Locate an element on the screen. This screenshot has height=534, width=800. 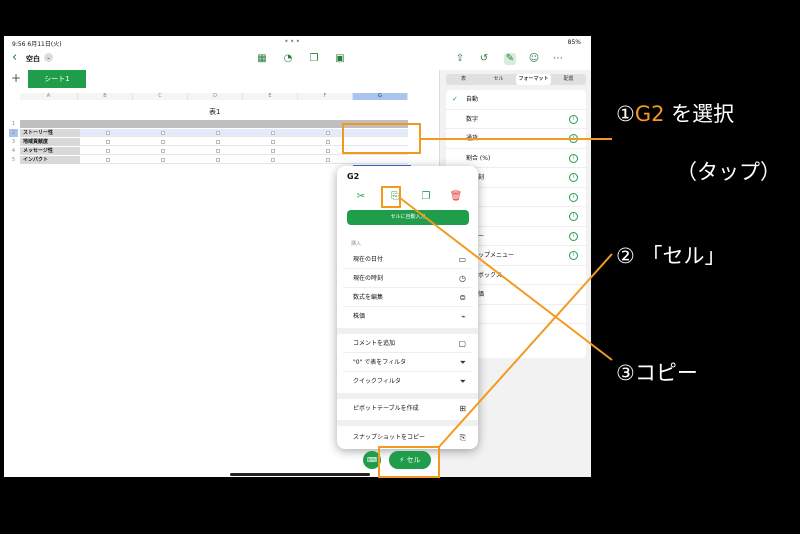
annotation-step1: ①G2 を選択 is located at coordinates (675, 114).